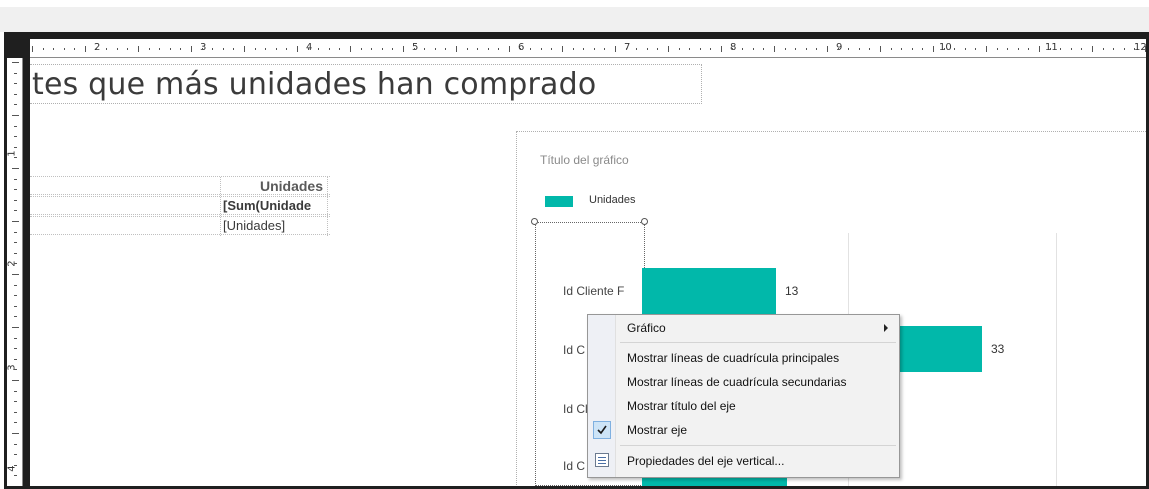  I want to click on category-label: Id Cl, so click(575, 409).